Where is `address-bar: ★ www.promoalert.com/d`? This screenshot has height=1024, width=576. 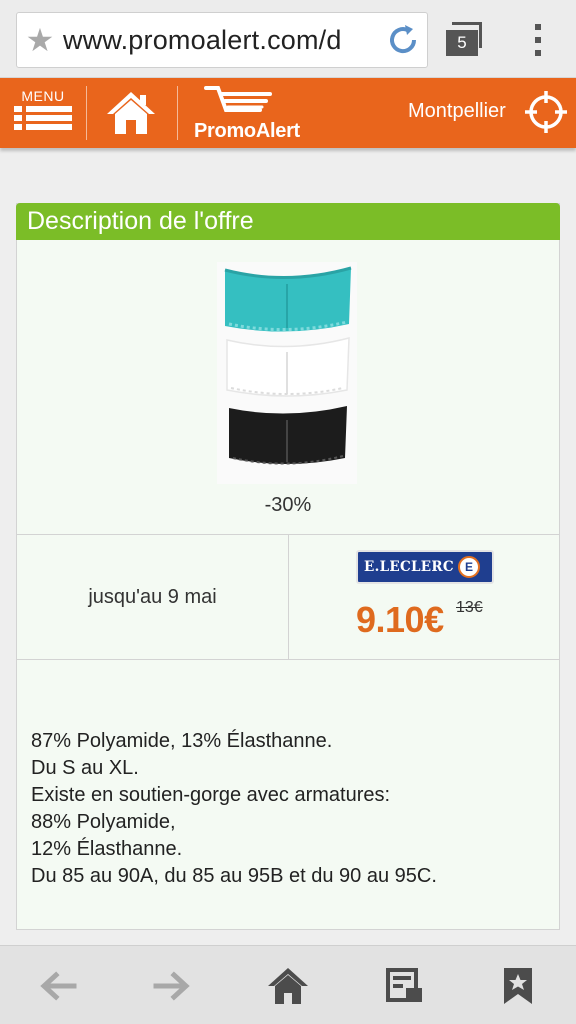
address-bar: ★ www.promoalert.com/d is located at coordinates (222, 40).